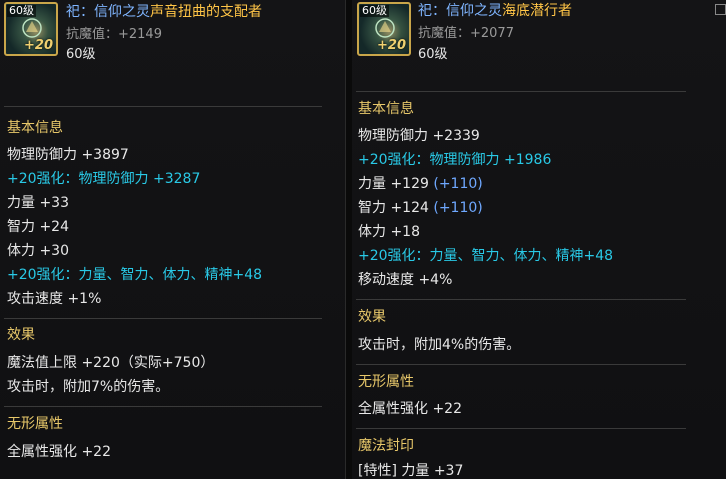 The image size is (726, 479). I want to click on resist-magic-value: 抗魔值：+2077, so click(466, 33).